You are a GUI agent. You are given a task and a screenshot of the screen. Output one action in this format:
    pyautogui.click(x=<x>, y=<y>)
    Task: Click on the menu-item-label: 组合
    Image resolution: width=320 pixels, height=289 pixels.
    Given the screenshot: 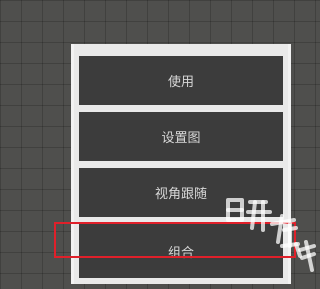 What is the action you would take?
    pyautogui.click(x=180, y=253)
    